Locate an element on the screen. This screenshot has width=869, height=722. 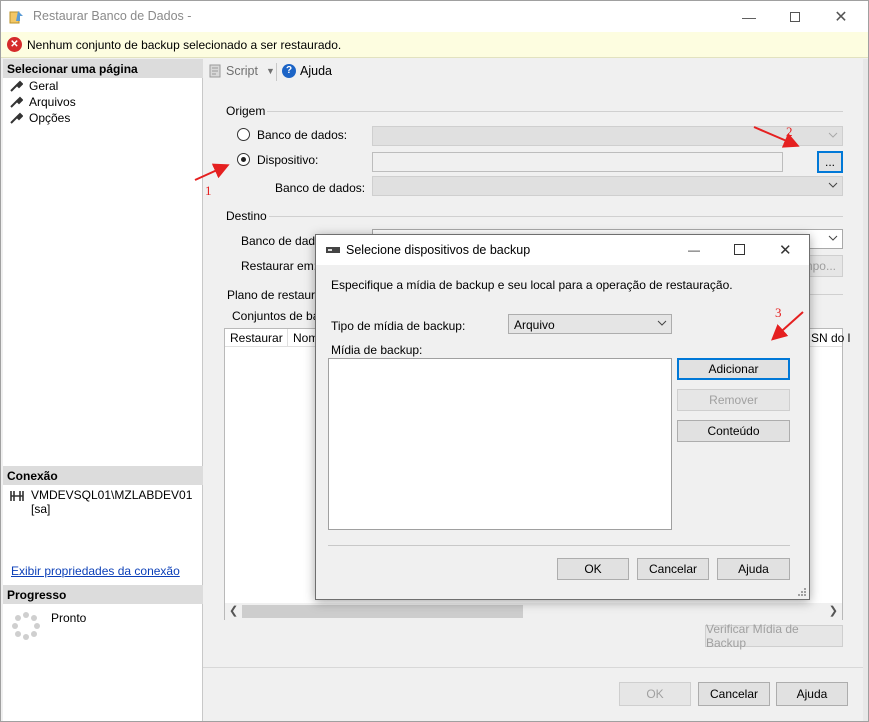
annotation-label-1: 1 is located at coordinates (208, 190).